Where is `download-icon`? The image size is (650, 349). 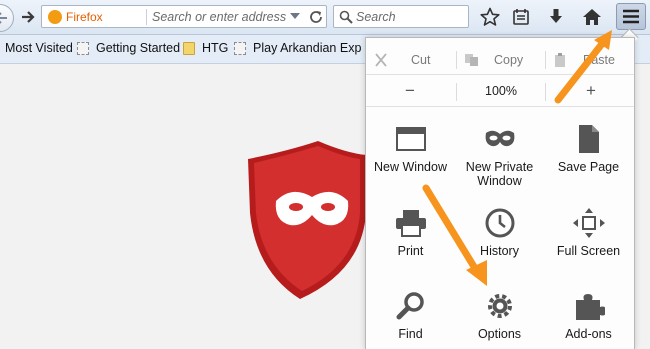
download-icon is located at coordinates (556, 16).